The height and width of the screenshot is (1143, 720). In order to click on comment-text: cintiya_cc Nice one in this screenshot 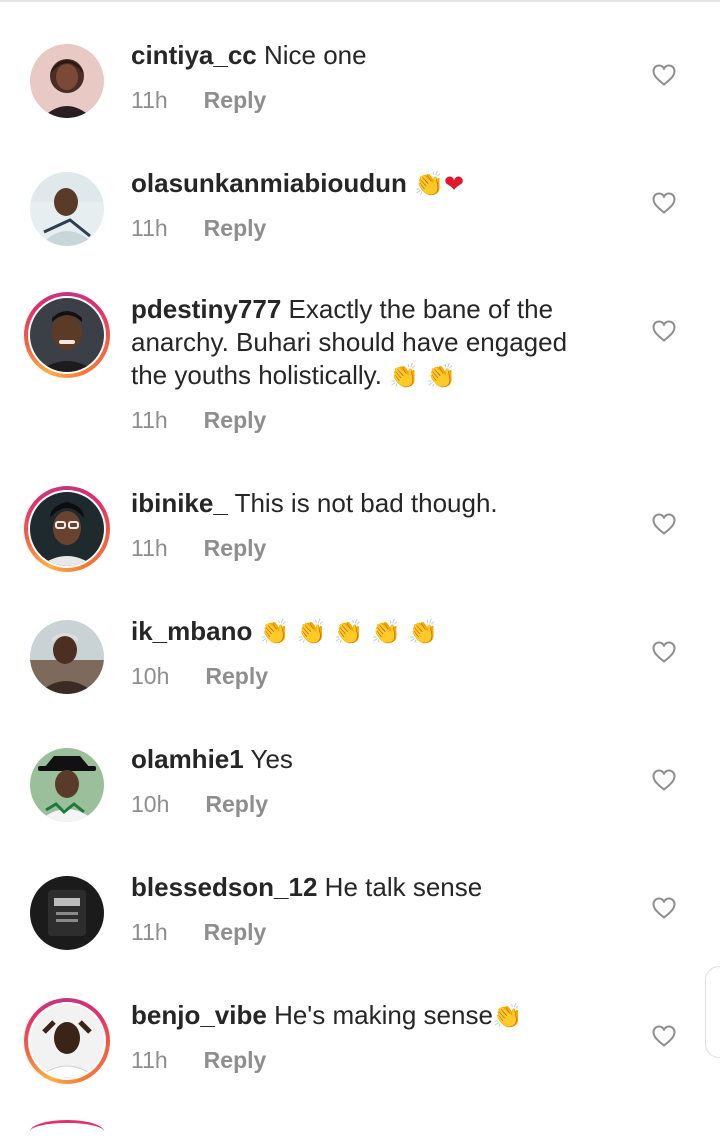, I will do `click(366, 55)`.